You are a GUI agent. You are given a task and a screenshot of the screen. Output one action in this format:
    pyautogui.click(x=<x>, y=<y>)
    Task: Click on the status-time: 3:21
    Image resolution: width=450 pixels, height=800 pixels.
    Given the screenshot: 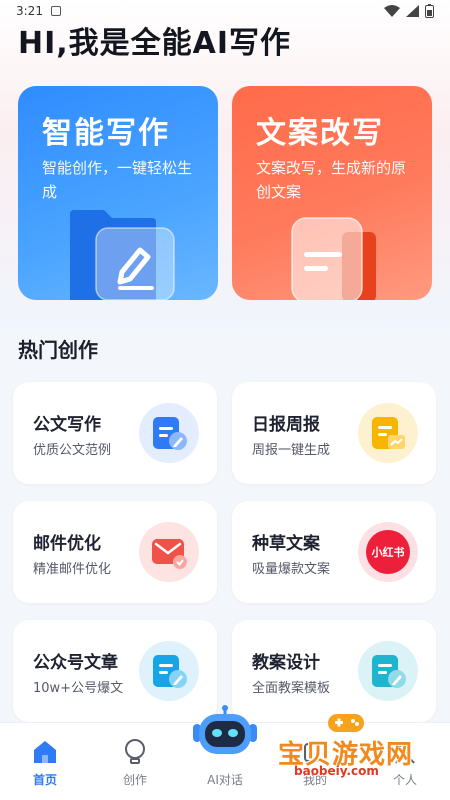 What is the action you would take?
    pyautogui.click(x=29, y=11)
    